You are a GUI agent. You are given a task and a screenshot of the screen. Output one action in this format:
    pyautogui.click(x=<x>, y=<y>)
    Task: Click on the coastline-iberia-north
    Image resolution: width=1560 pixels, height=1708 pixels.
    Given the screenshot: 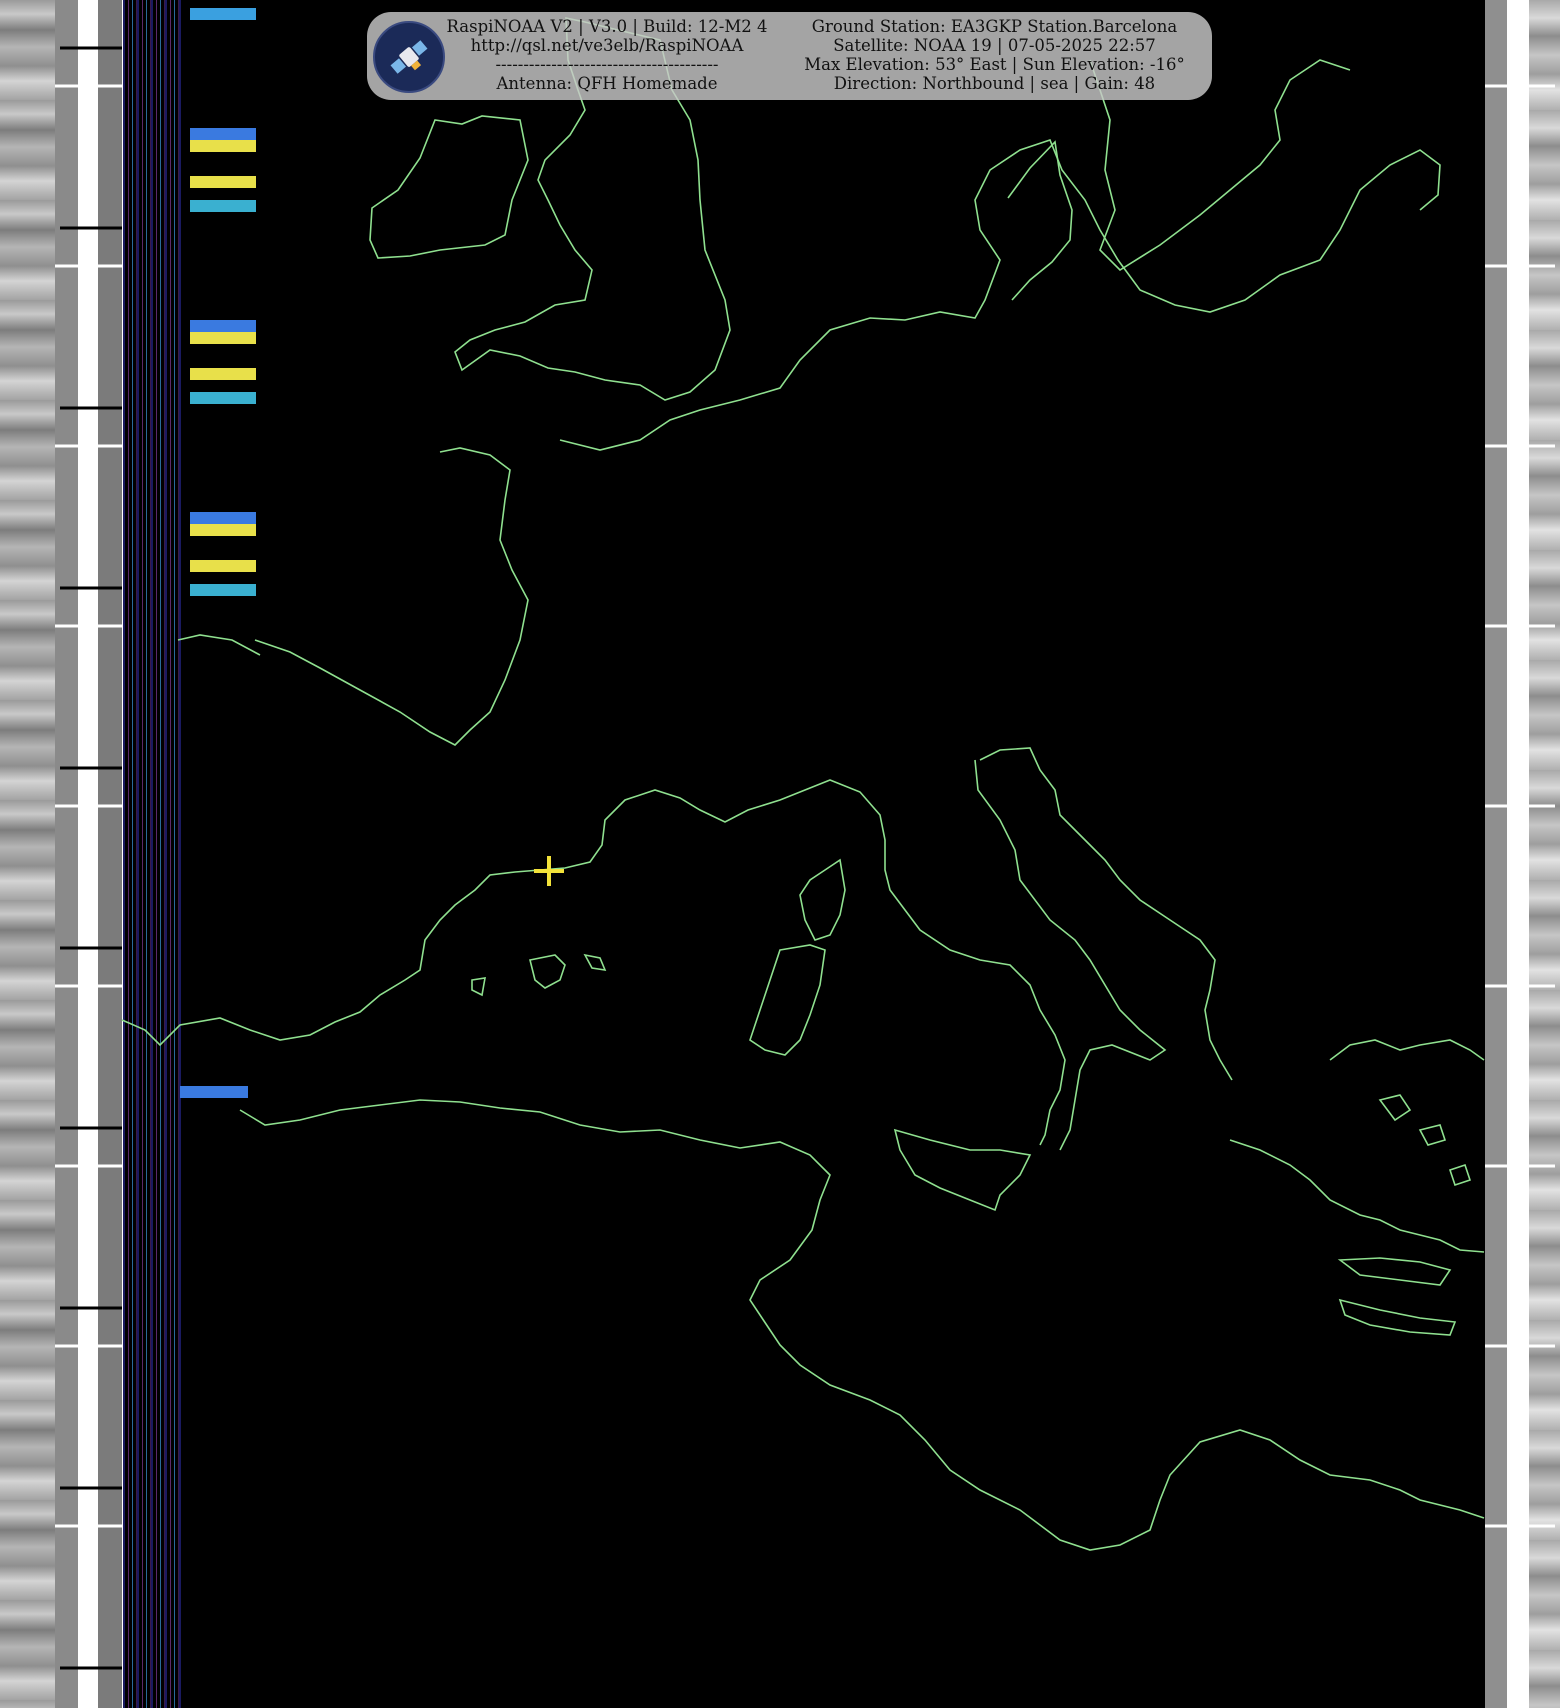 What is the action you would take?
    pyautogui.click(x=219, y=645)
    